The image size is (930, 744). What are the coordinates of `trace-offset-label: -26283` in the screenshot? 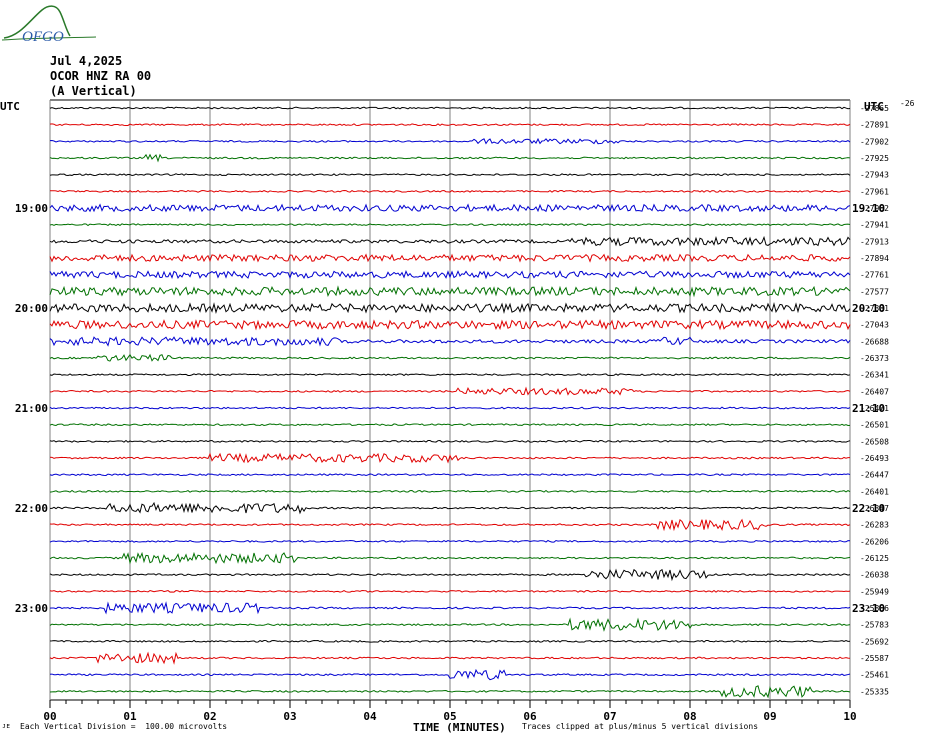 It's located at (874, 525).